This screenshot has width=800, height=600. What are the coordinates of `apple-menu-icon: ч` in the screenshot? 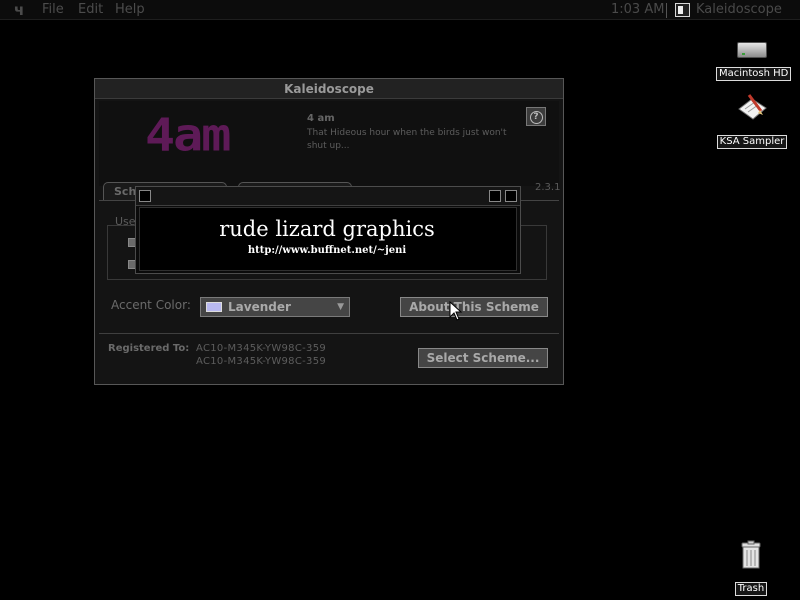 It's located at (19, 10).